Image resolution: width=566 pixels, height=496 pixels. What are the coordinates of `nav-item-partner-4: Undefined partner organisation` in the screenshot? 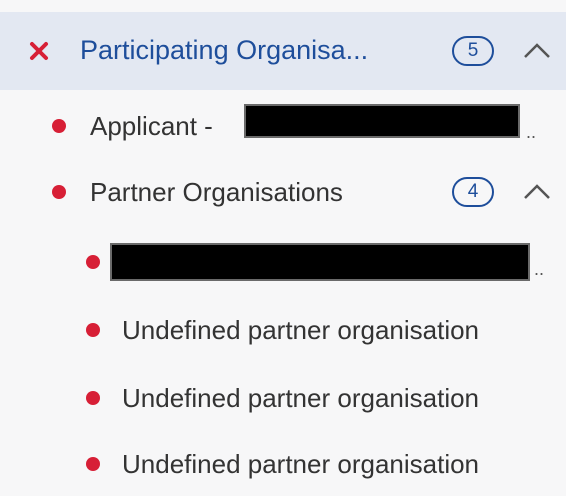 It's located at (283, 462).